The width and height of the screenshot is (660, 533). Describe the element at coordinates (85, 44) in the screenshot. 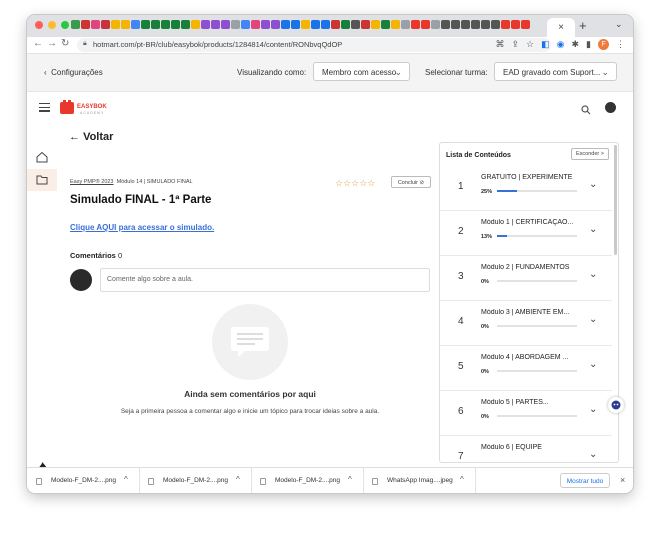

I see `lock-icon: 🔒︎` at that location.